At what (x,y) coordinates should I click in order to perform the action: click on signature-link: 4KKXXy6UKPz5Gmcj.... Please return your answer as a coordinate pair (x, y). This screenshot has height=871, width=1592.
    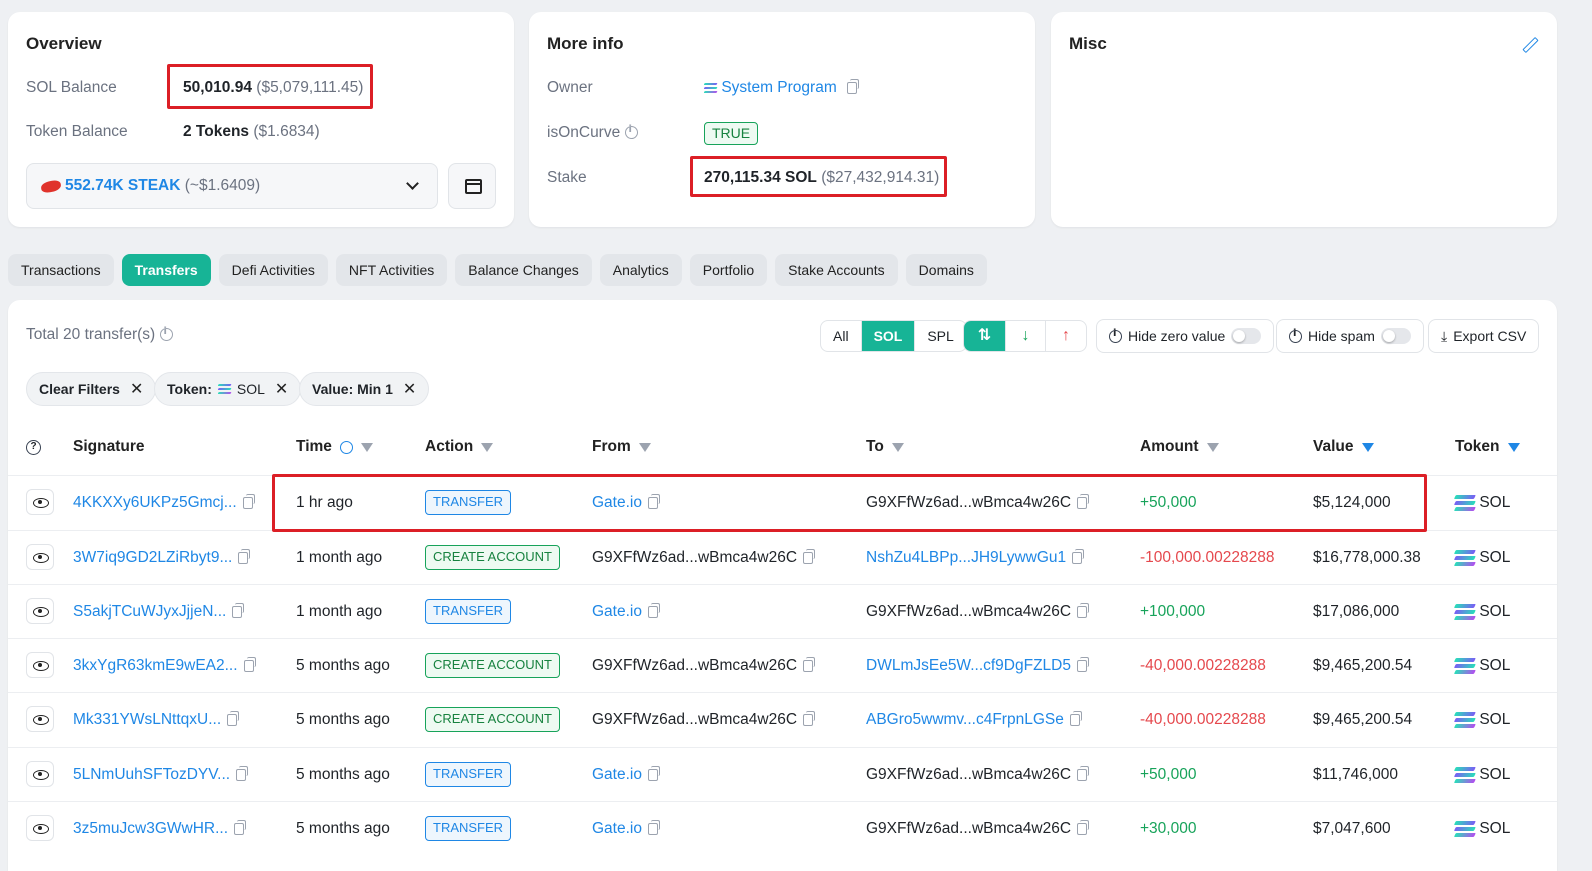
    Looking at the image, I should click on (164, 503).